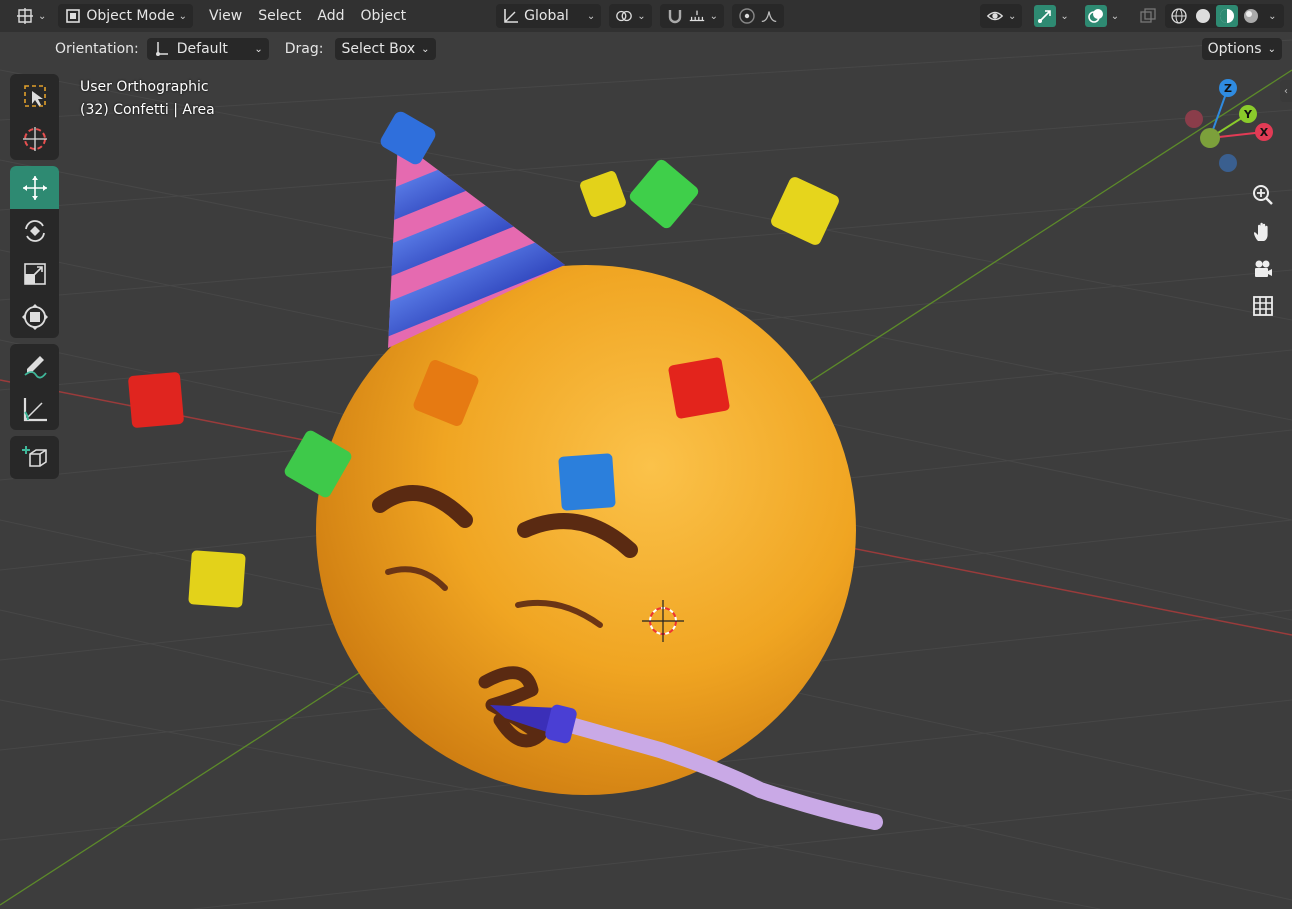  Describe the element at coordinates (97, 49) in the screenshot. I see `orientation-setting-label: Orientation:` at that location.